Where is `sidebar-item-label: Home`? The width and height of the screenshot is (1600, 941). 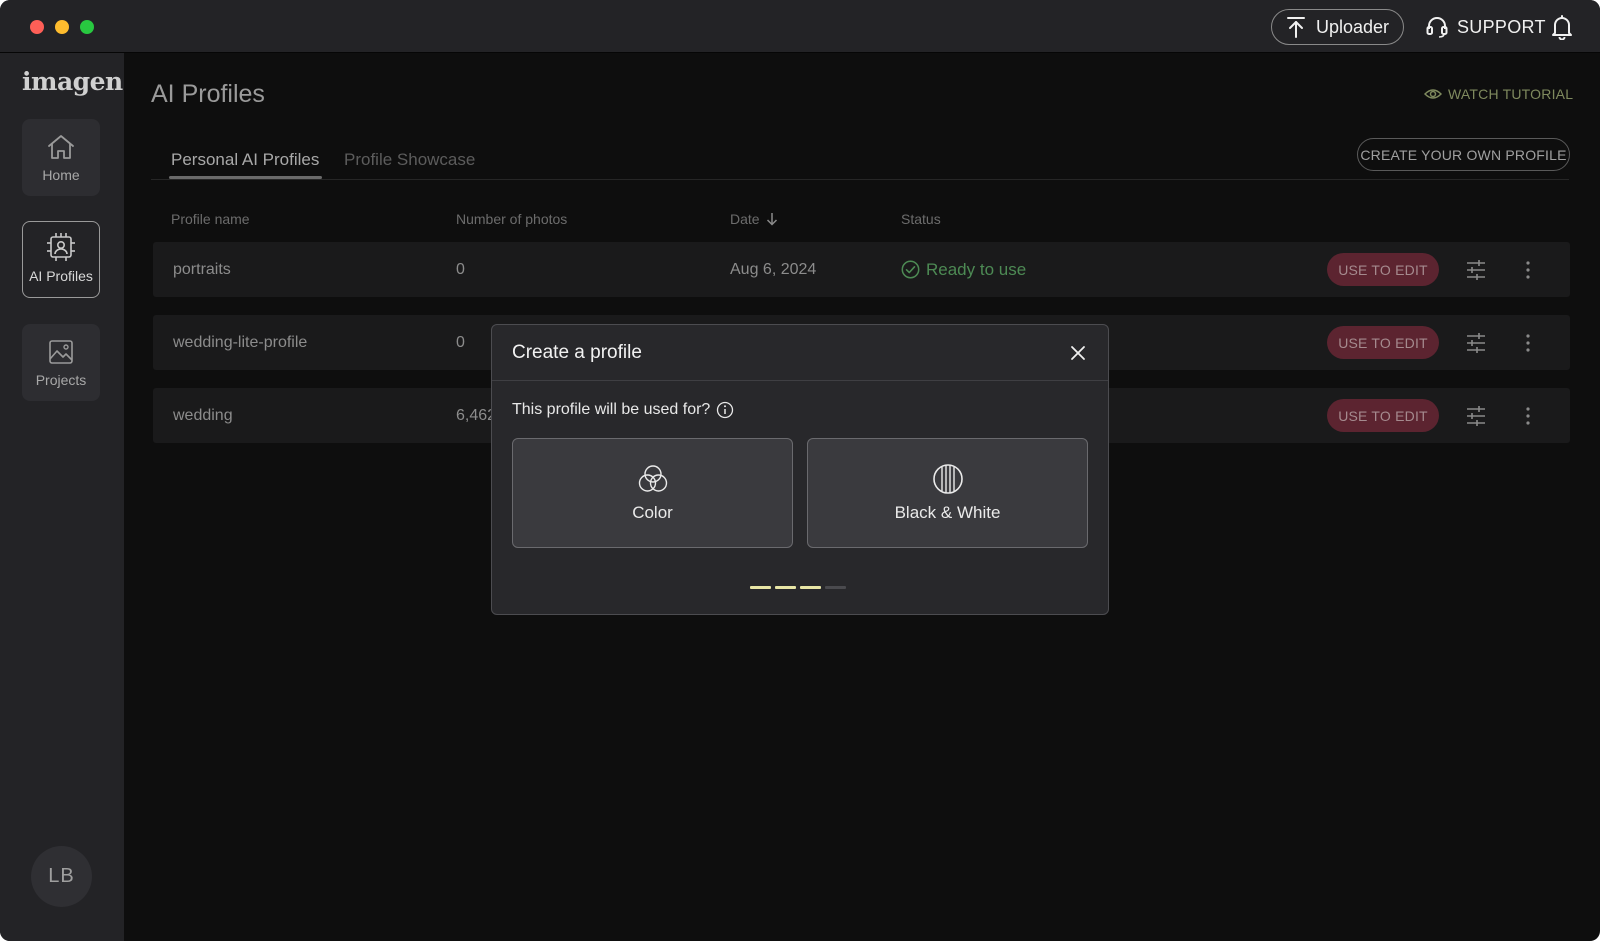 sidebar-item-label: Home is located at coordinates (61, 175).